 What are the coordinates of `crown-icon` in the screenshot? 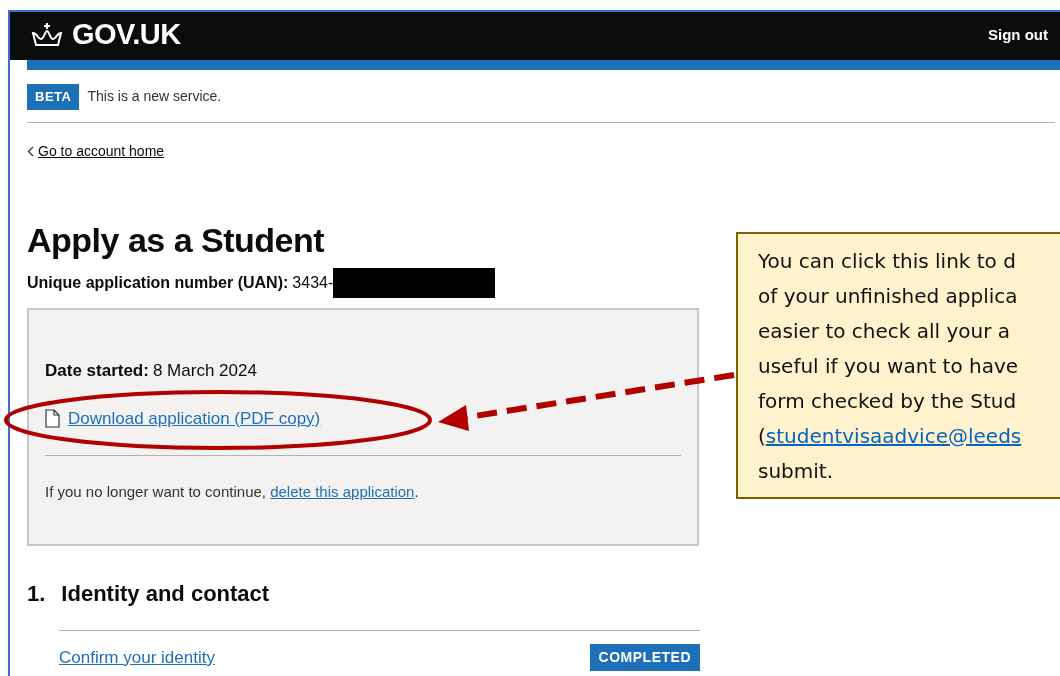 It's located at (47, 35).